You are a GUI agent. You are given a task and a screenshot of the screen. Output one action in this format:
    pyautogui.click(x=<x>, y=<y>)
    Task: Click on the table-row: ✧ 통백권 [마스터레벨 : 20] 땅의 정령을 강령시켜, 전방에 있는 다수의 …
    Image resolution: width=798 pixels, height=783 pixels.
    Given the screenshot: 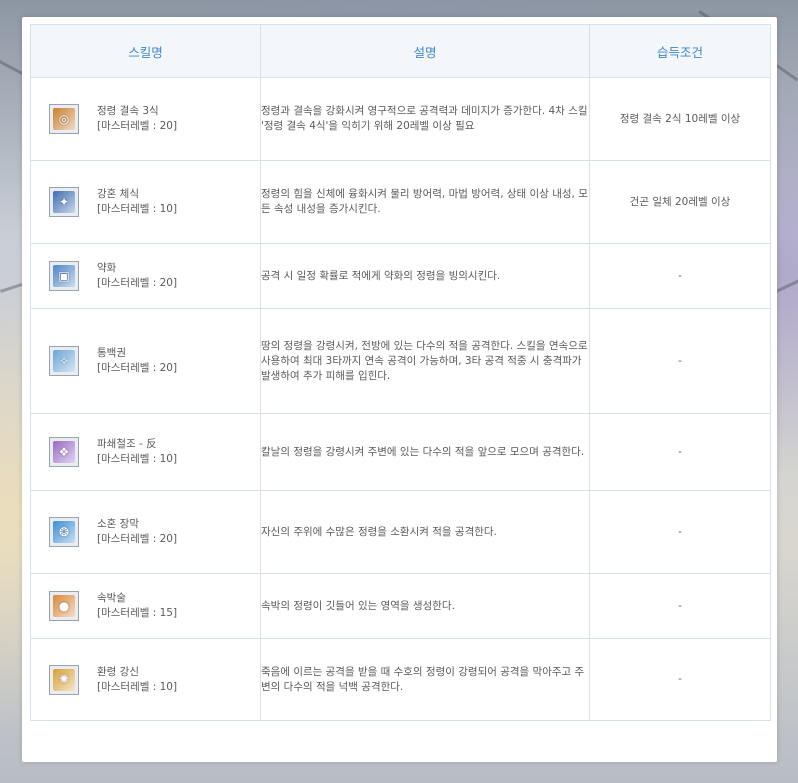 What is the action you would take?
    pyautogui.click(x=400, y=361)
    